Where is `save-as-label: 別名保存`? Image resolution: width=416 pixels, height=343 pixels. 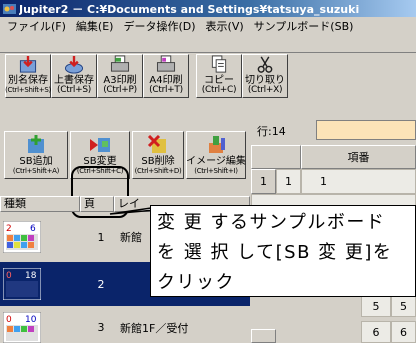 save-as-label: 別名保存 is located at coordinates (28, 80).